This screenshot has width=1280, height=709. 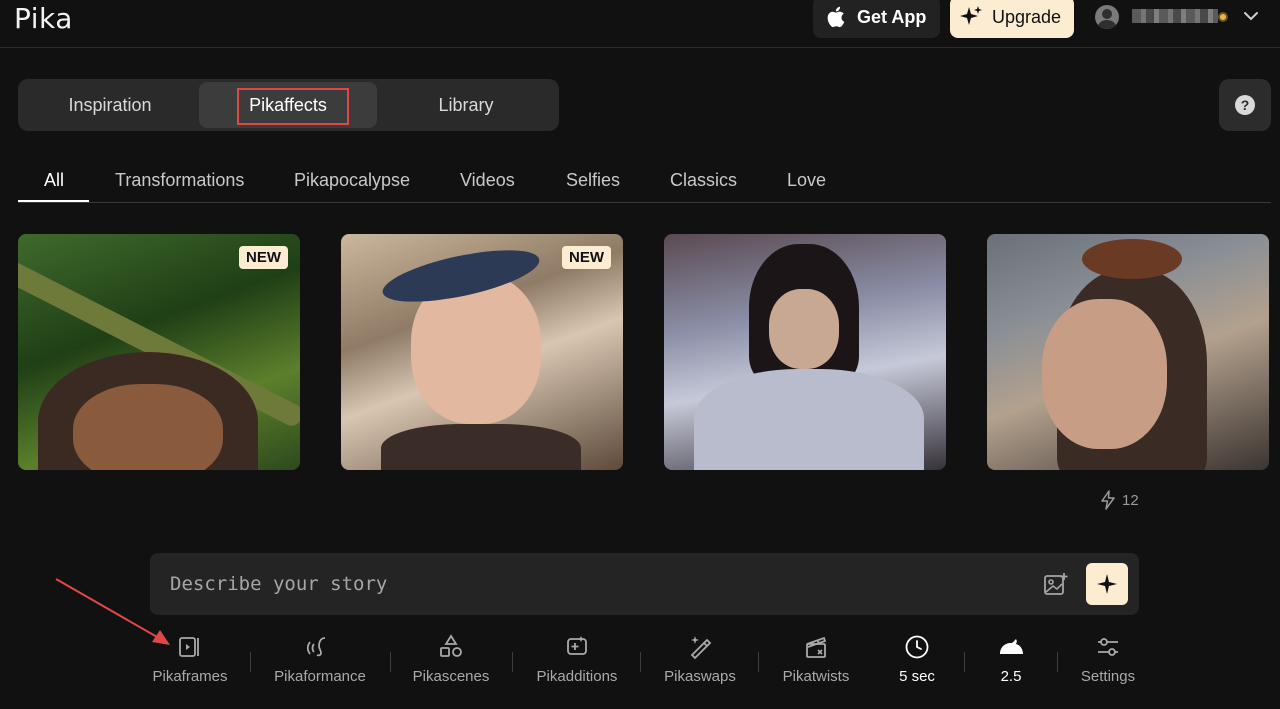 I want to click on lightning-icon, so click(x=1108, y=500).